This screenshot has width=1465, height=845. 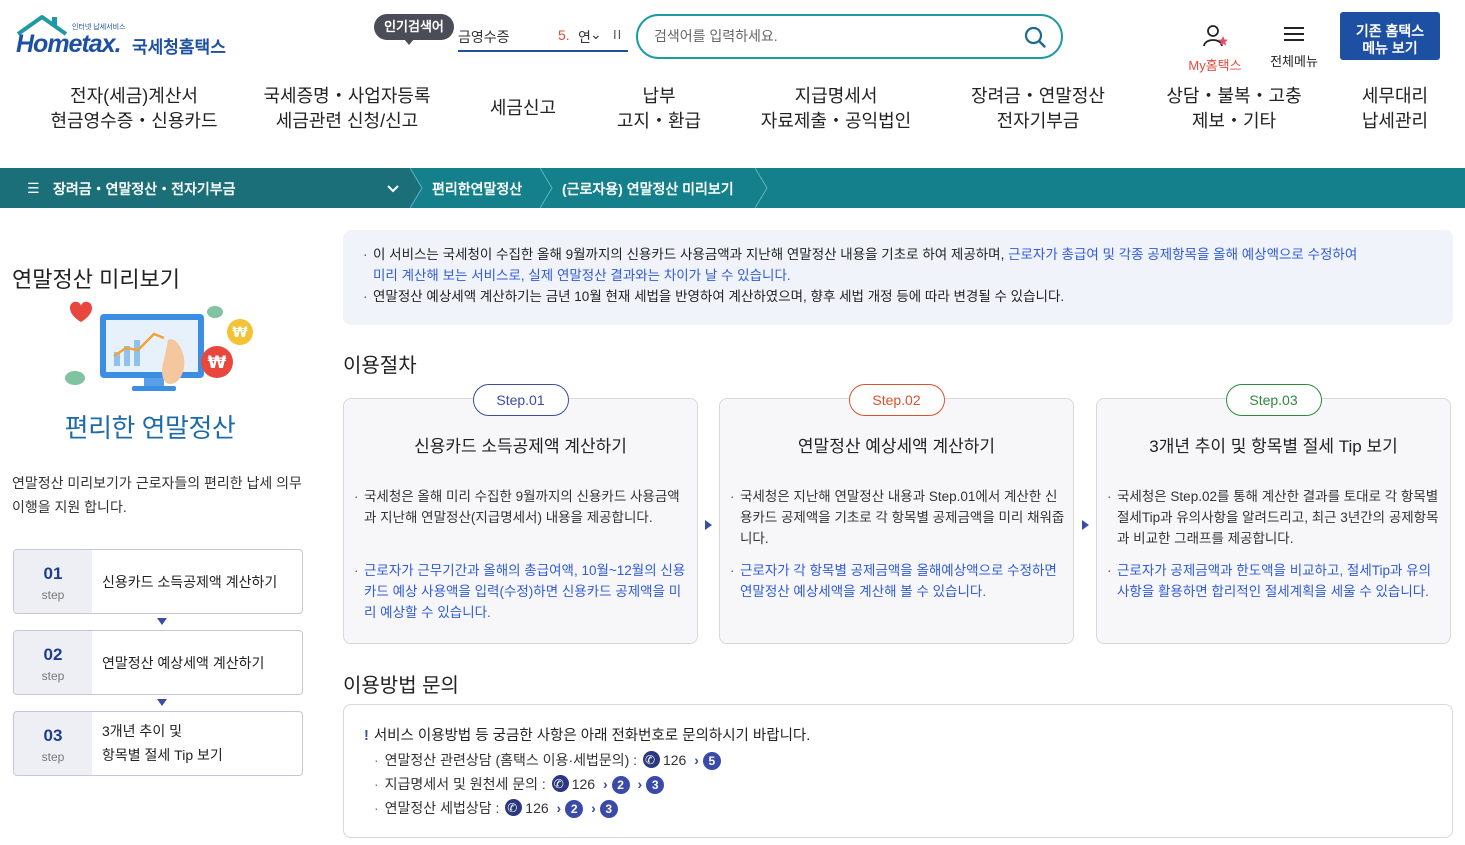 I want to click on nav-item-line1: 세금신고, so click(x=523, y=108).